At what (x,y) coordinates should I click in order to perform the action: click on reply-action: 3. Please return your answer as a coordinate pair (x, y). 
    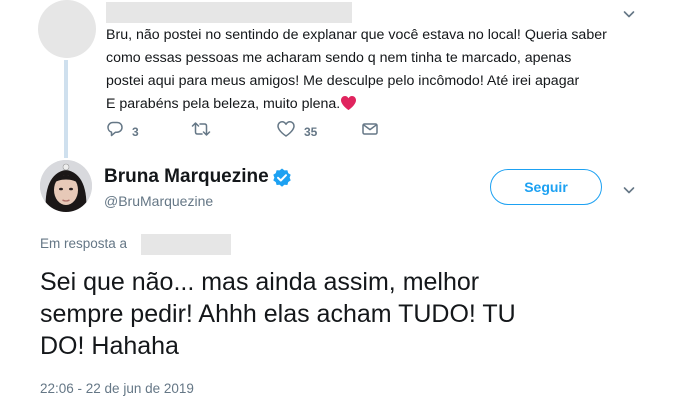
    Looking at the image, I should click on (122, 131).